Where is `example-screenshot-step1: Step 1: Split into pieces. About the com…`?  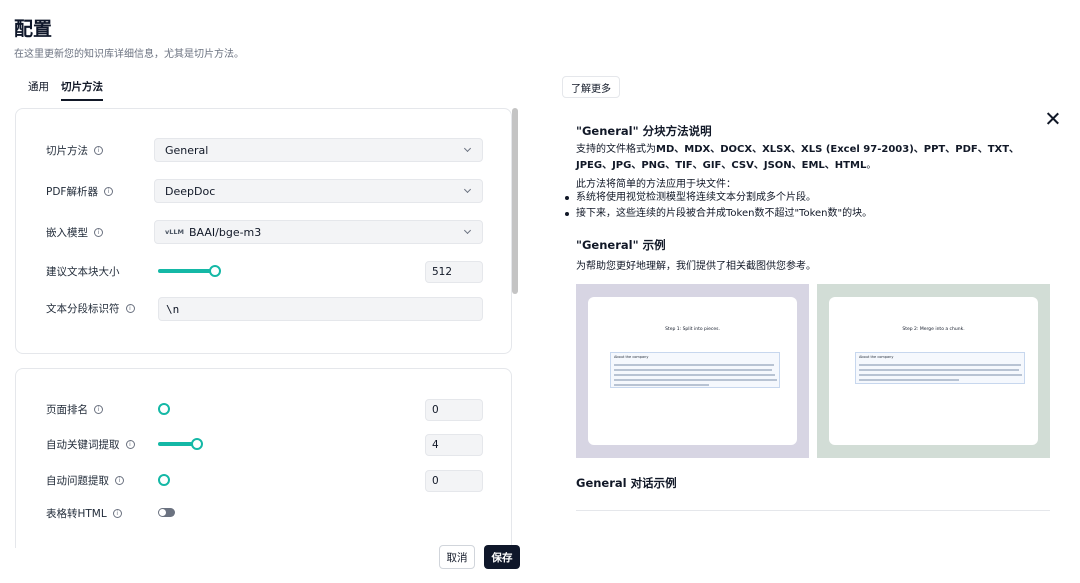 example-screenshot-step1: Step 1: Split into pieces. About the com… is located at coordinates (692, 371).